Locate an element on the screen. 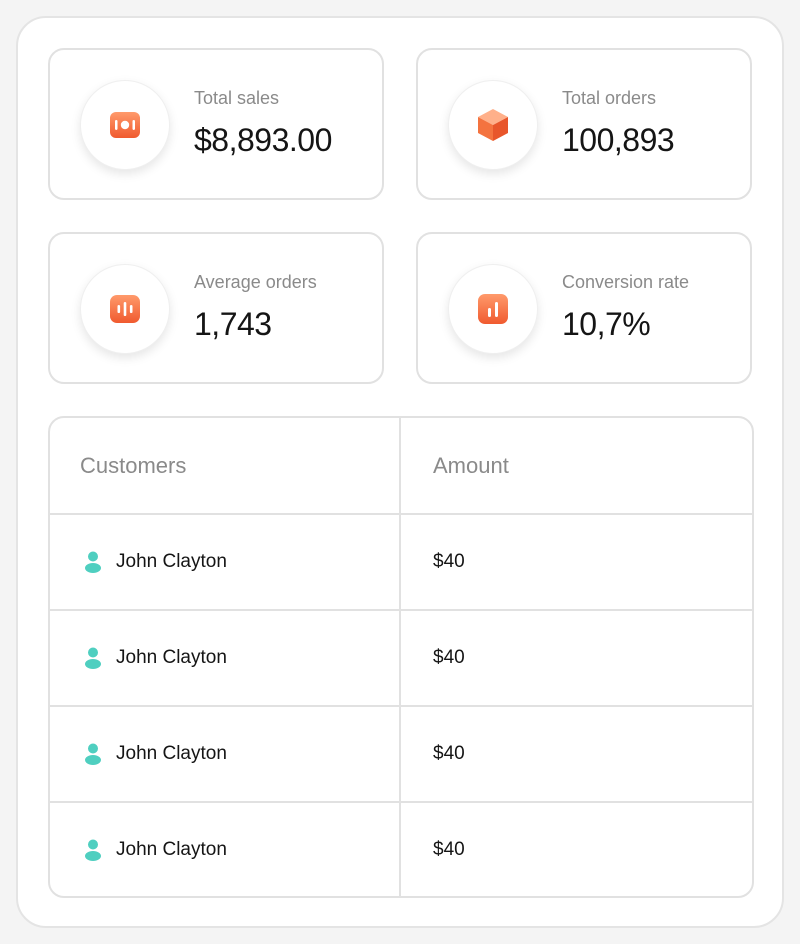 The width and height of the screenshot is (800, 944). chart-icon is located at coordinates (493, 309).